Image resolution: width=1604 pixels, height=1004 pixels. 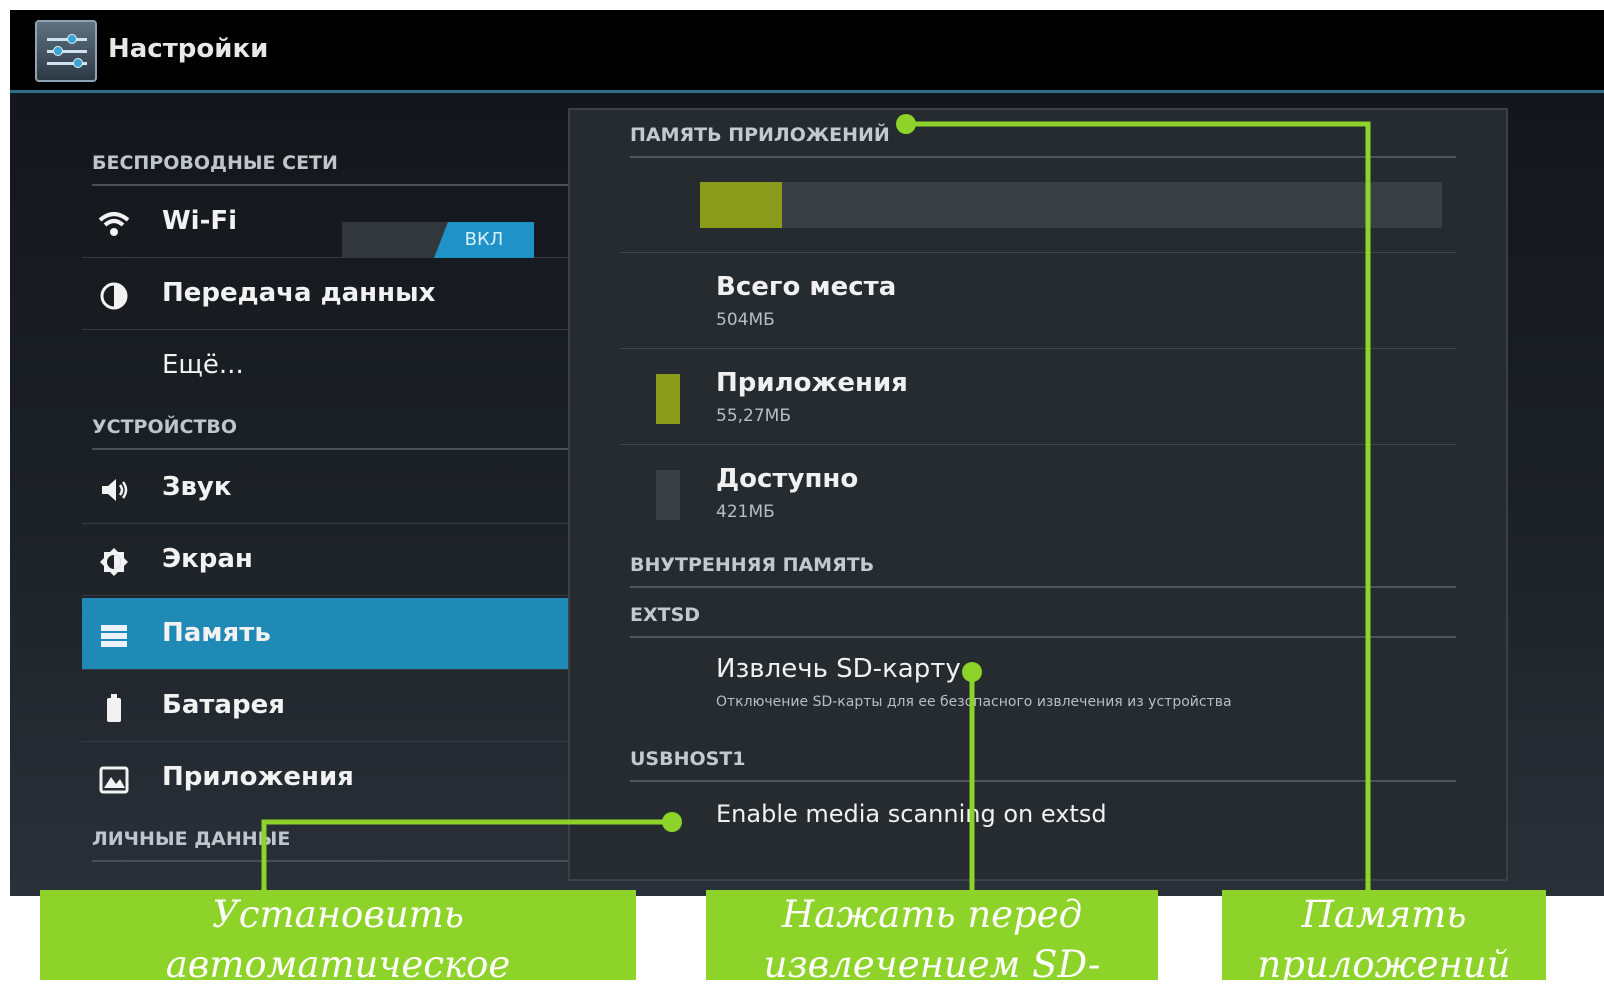 I want to click on storage-icon, so click(x=114, y=636).